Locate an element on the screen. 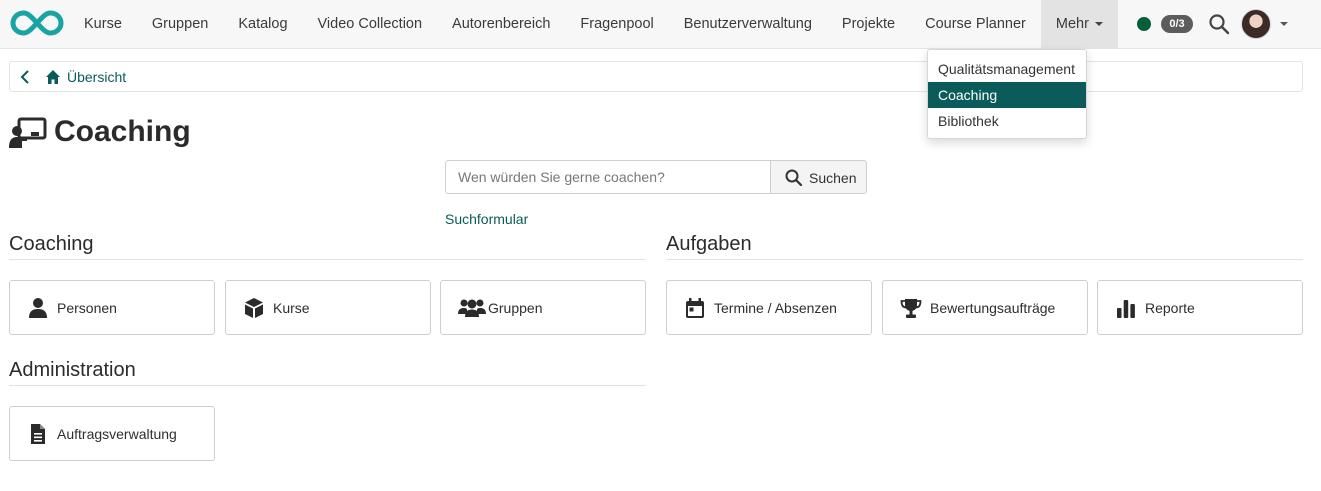  trophy-icon is located at coordinates (911, 308).